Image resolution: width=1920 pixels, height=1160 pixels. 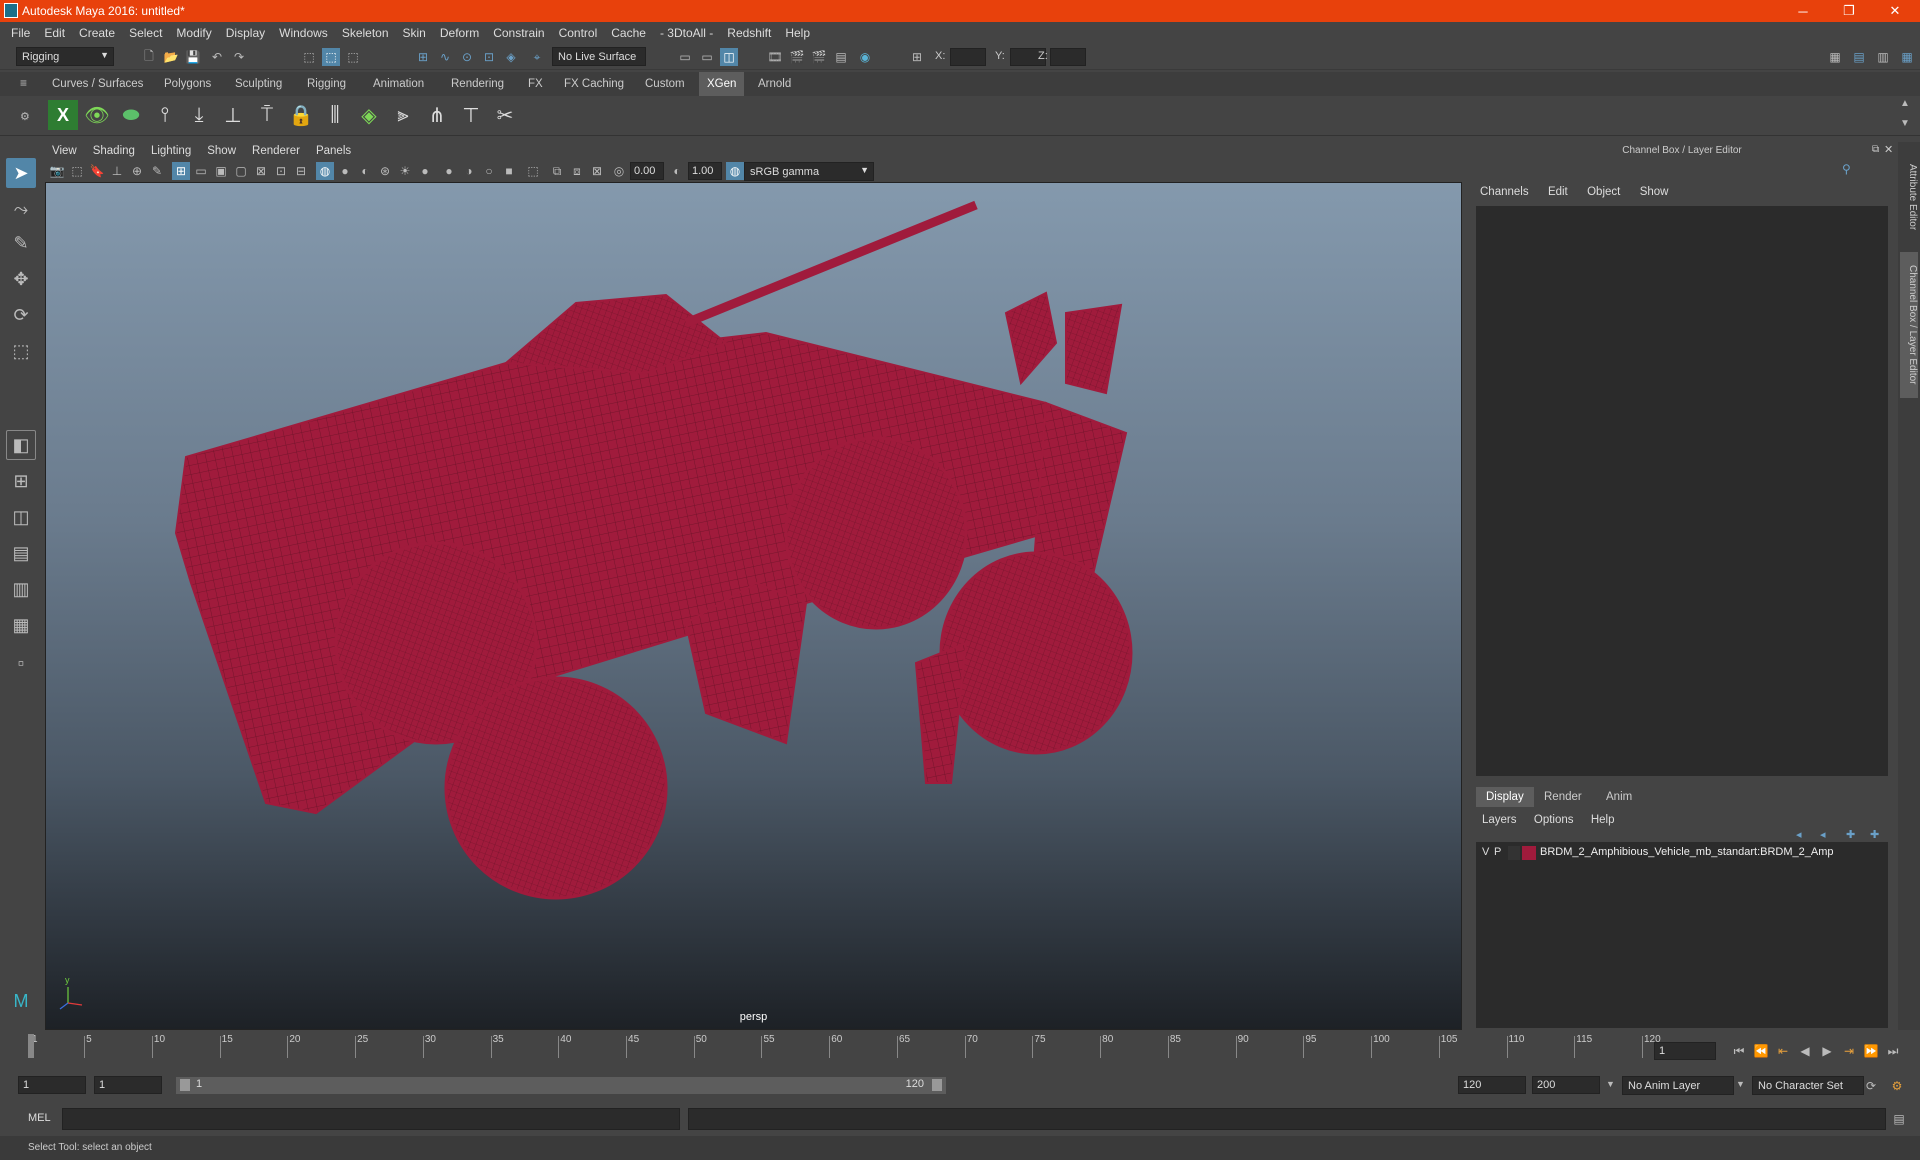 What do you see at coordinates (233, 115) in the screenshot?
I see `xgen-add-icon: ⊥` at bounding box center [233, 115].